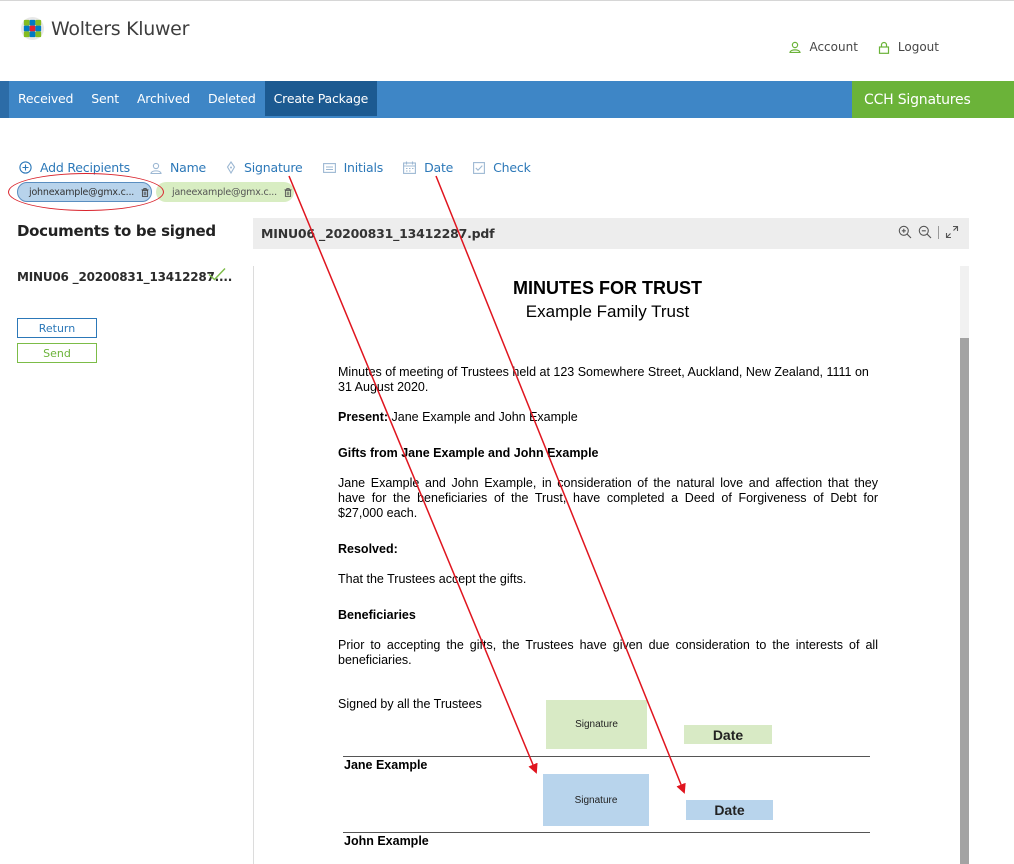 Image resolution: width=1014 pixels, height=864 pixels. Describe the element at coordinates (833, 47) in the screenshot. I see `account-label: Account` at that location.